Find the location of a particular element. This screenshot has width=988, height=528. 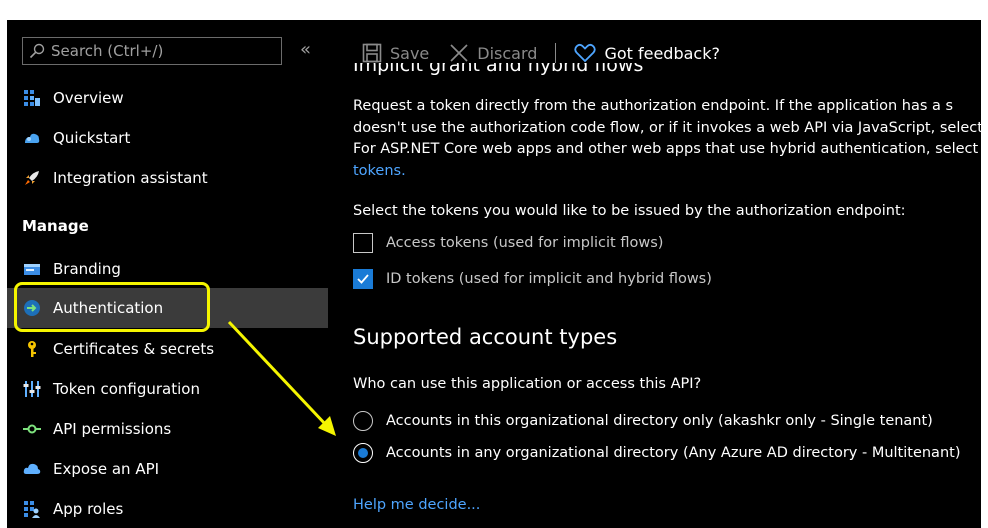

sidebar-item-quickstart: Quickstart is located at coordinates (167, 138).